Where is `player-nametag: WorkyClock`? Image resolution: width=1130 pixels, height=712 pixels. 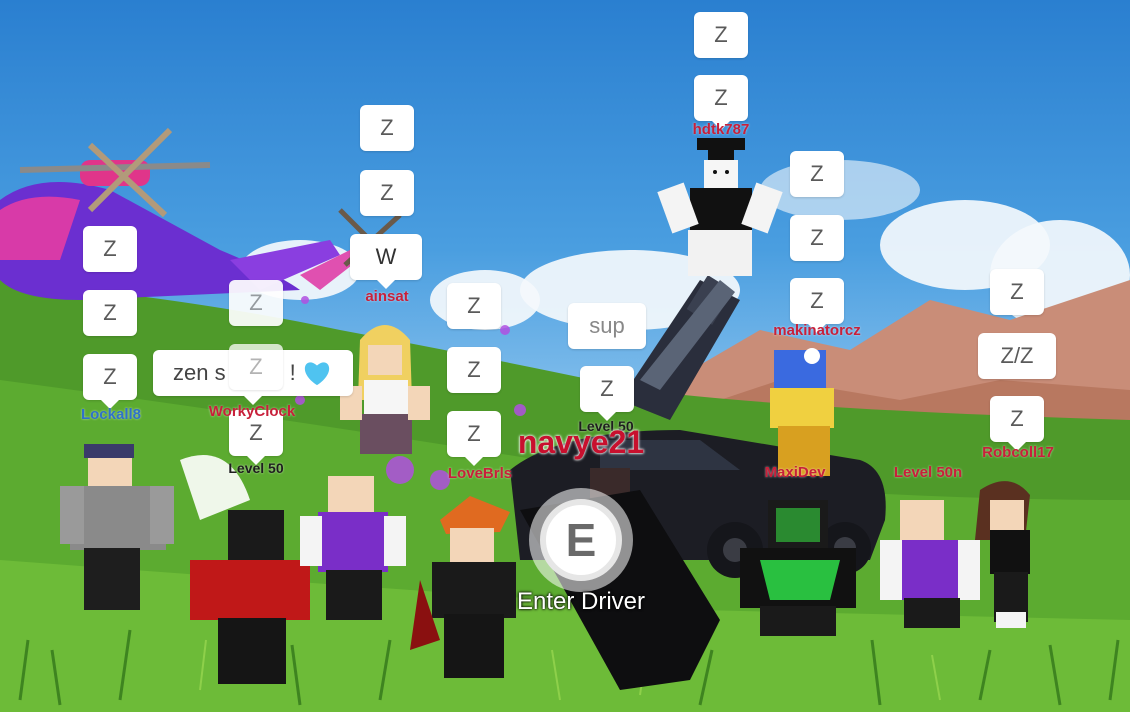
player-nametag: WorkyClock is located at coordinates (252, 411).